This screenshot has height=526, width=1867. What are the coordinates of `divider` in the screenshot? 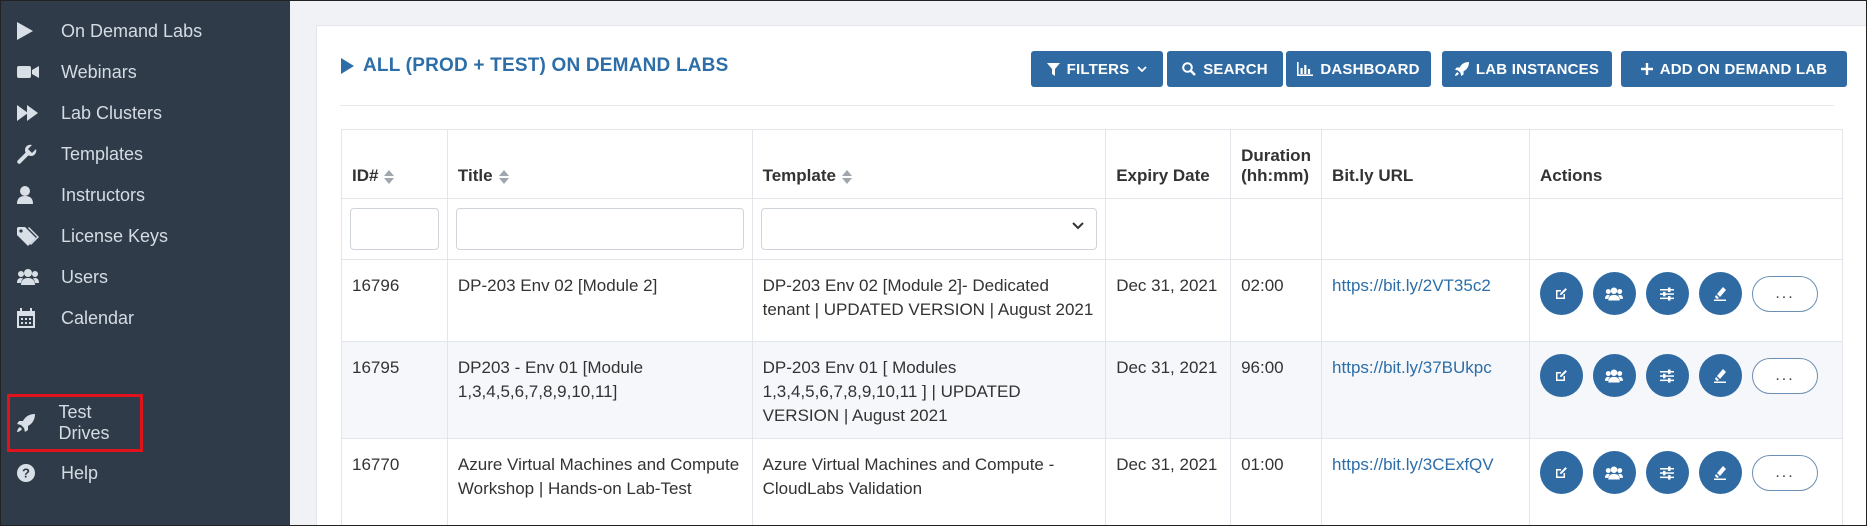 It's located at (1087, 105).